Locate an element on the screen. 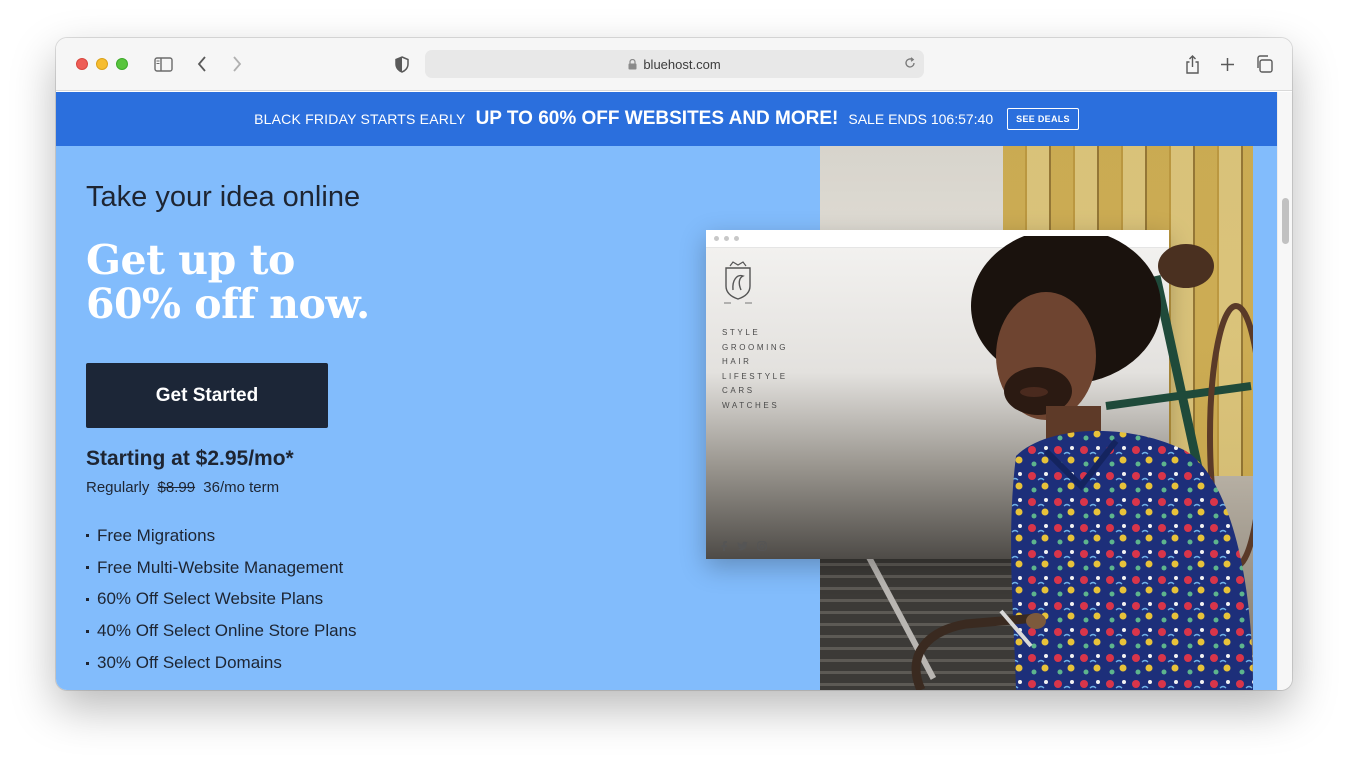 The width and height of the screenshot is (1348, 765). banner-pre-text: BLACK FRIDAY STARTS EARLY is located at coordinates (360, 119).